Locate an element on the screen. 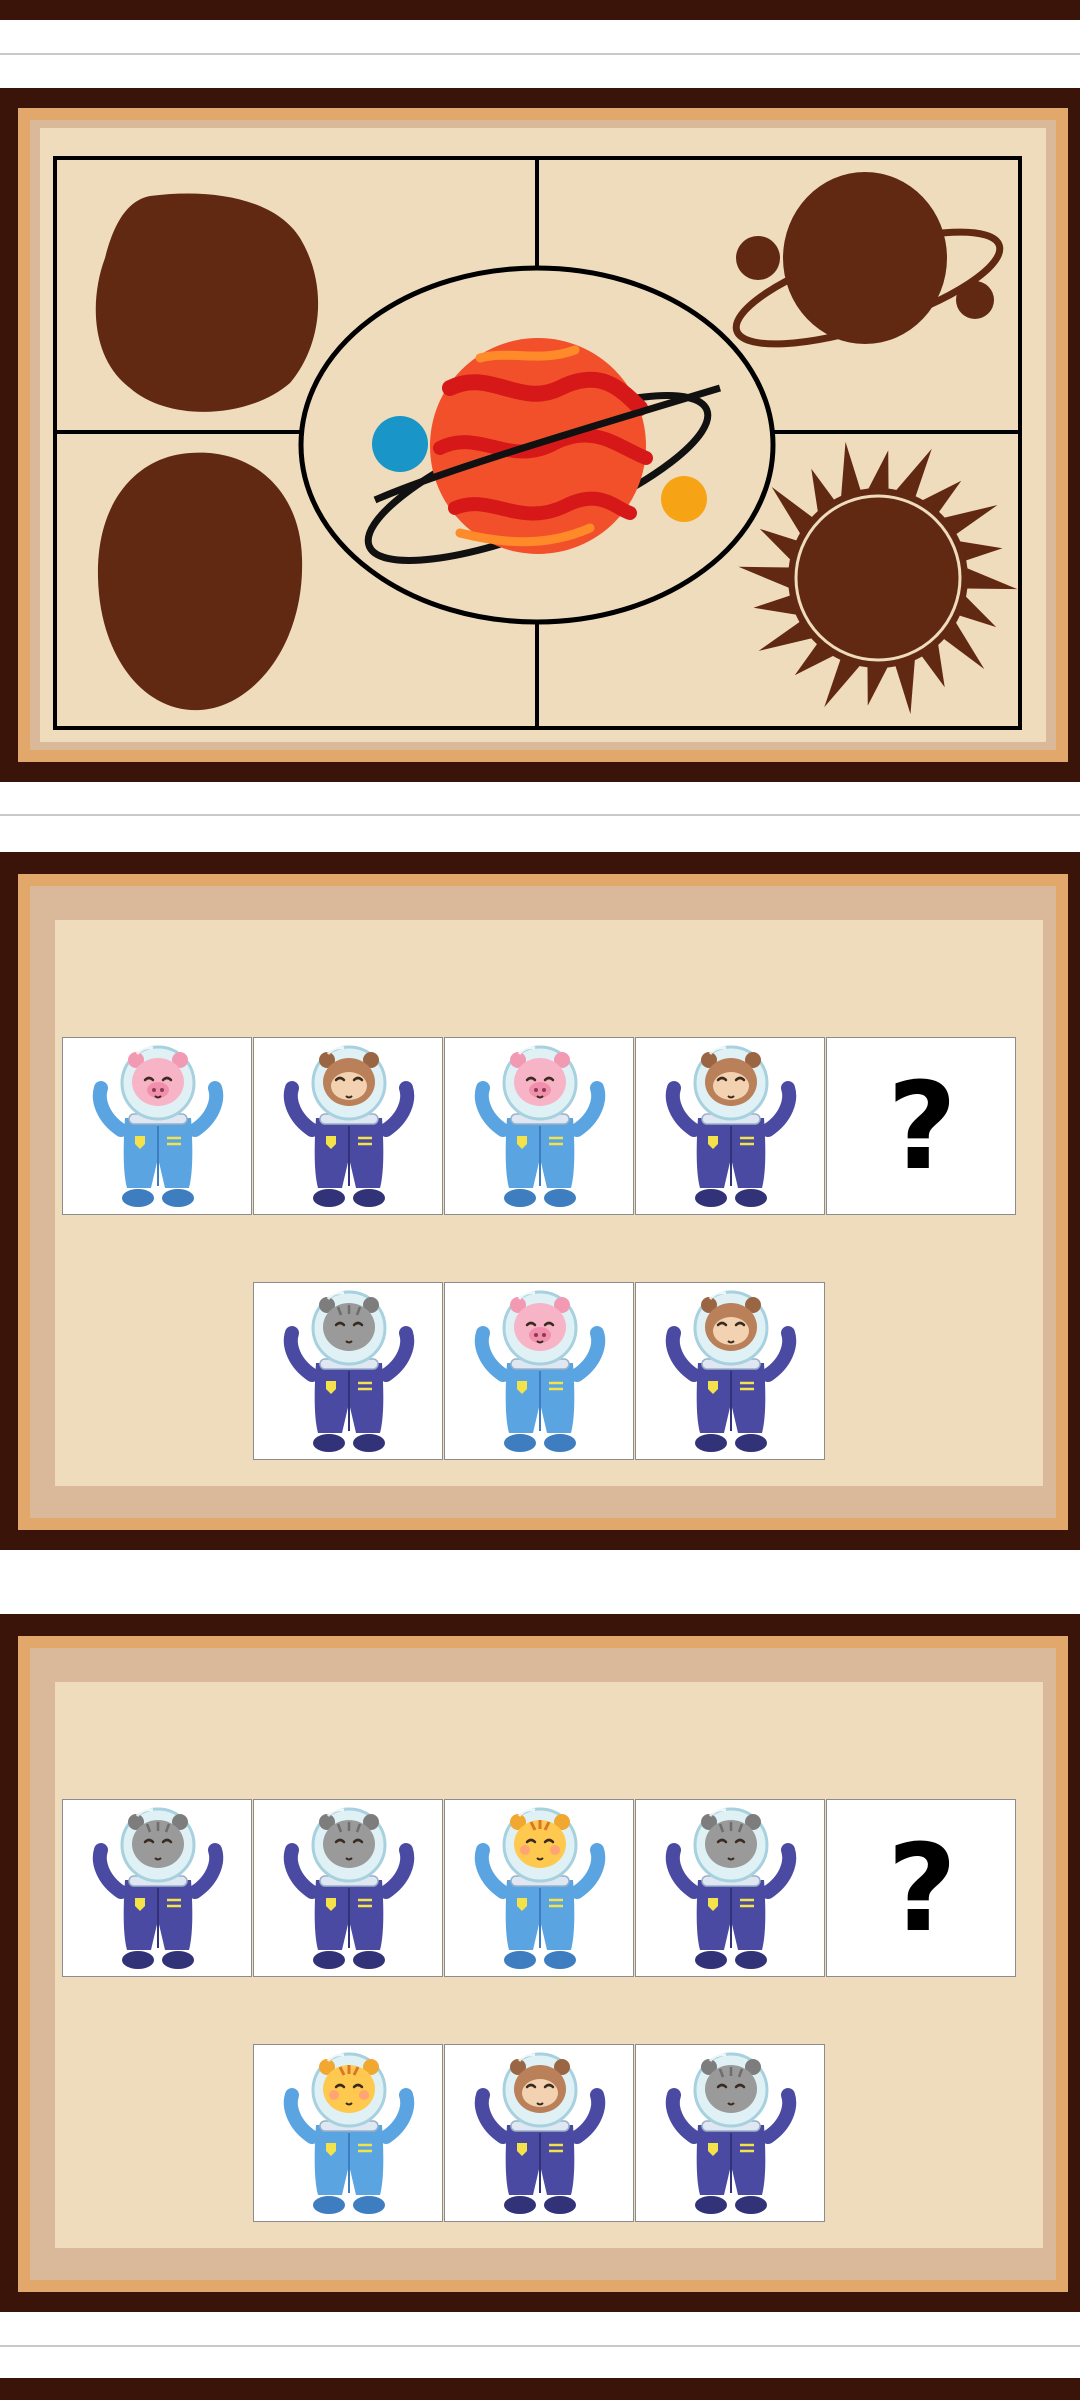 The image size is (1080, 2400). top-border is located at coordinates (540, 10).